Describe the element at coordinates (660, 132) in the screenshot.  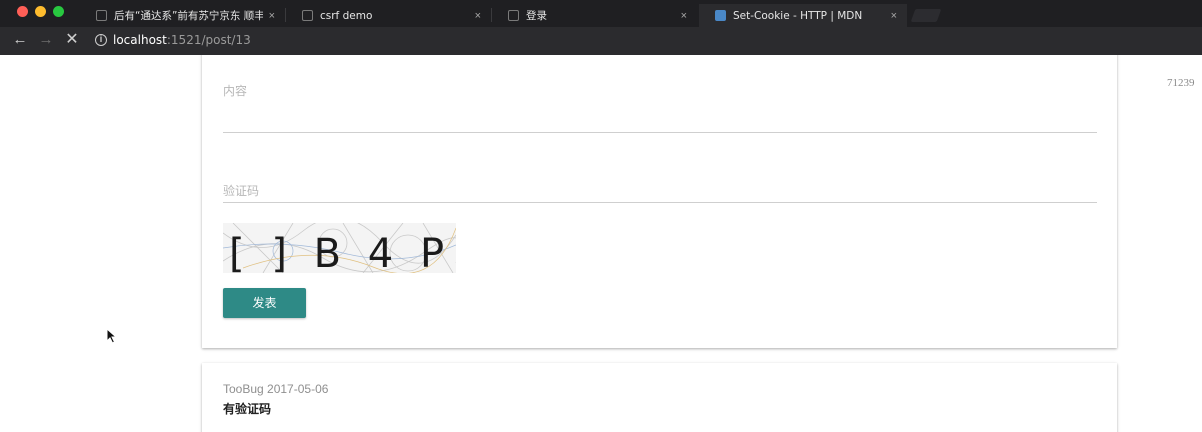
I see `content-input-underline` at that location.